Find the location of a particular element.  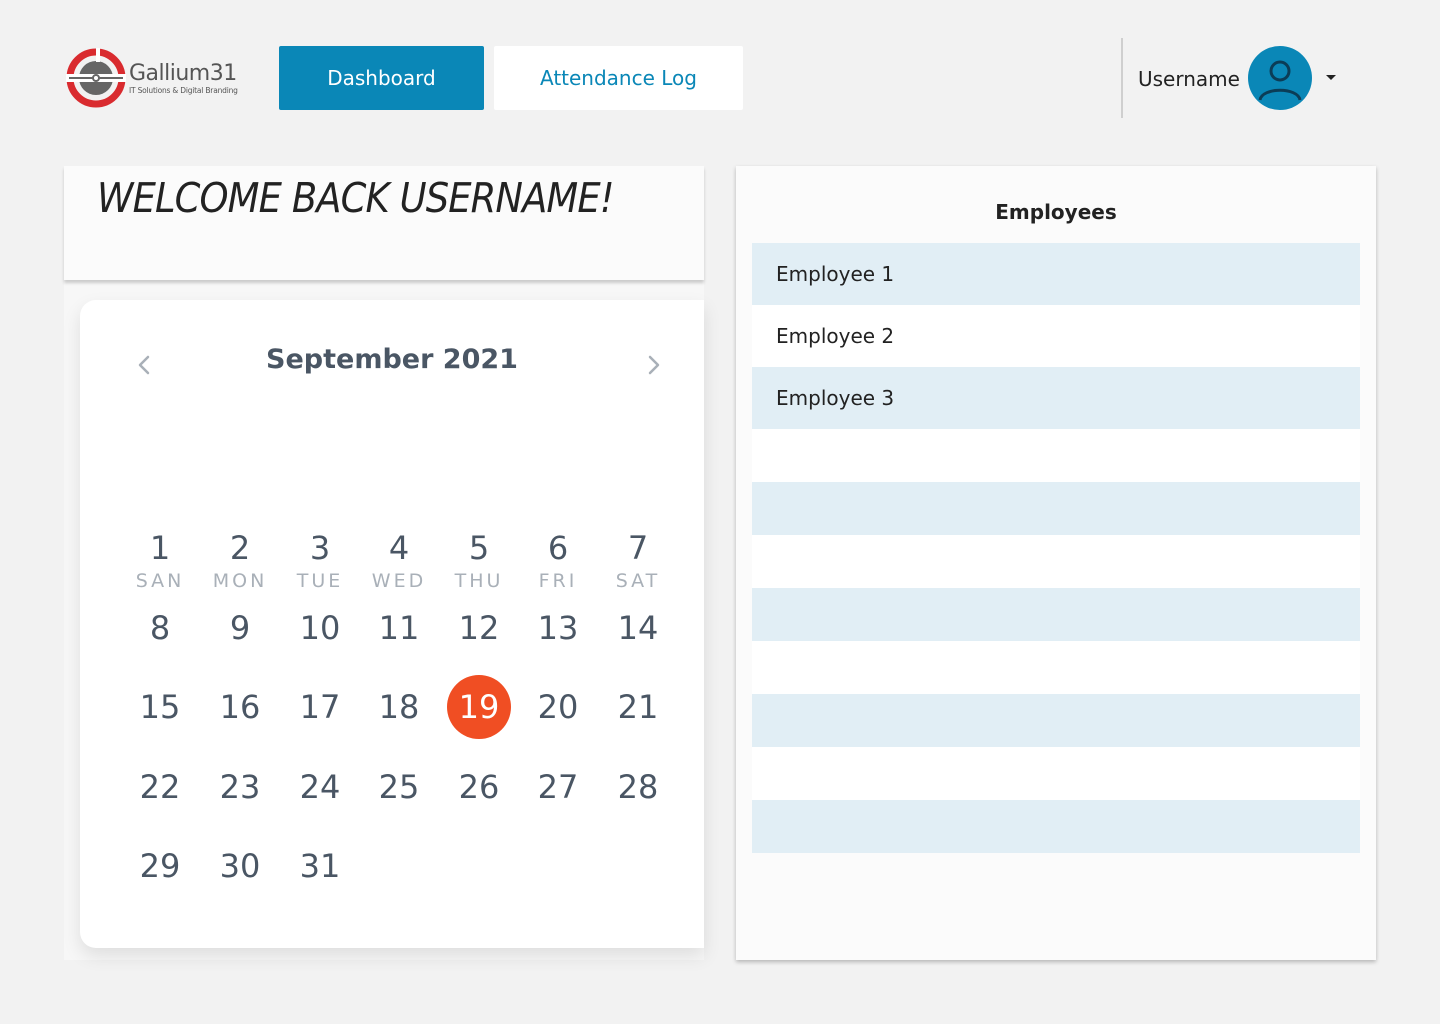

user-icon is located at coordinates (1280, 80).